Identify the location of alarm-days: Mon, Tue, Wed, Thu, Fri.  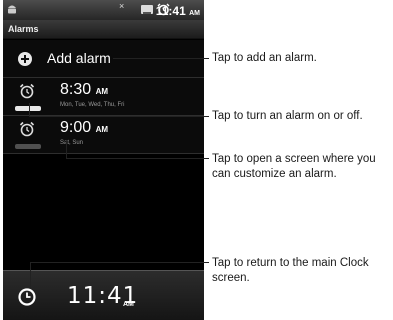
(92, 105).